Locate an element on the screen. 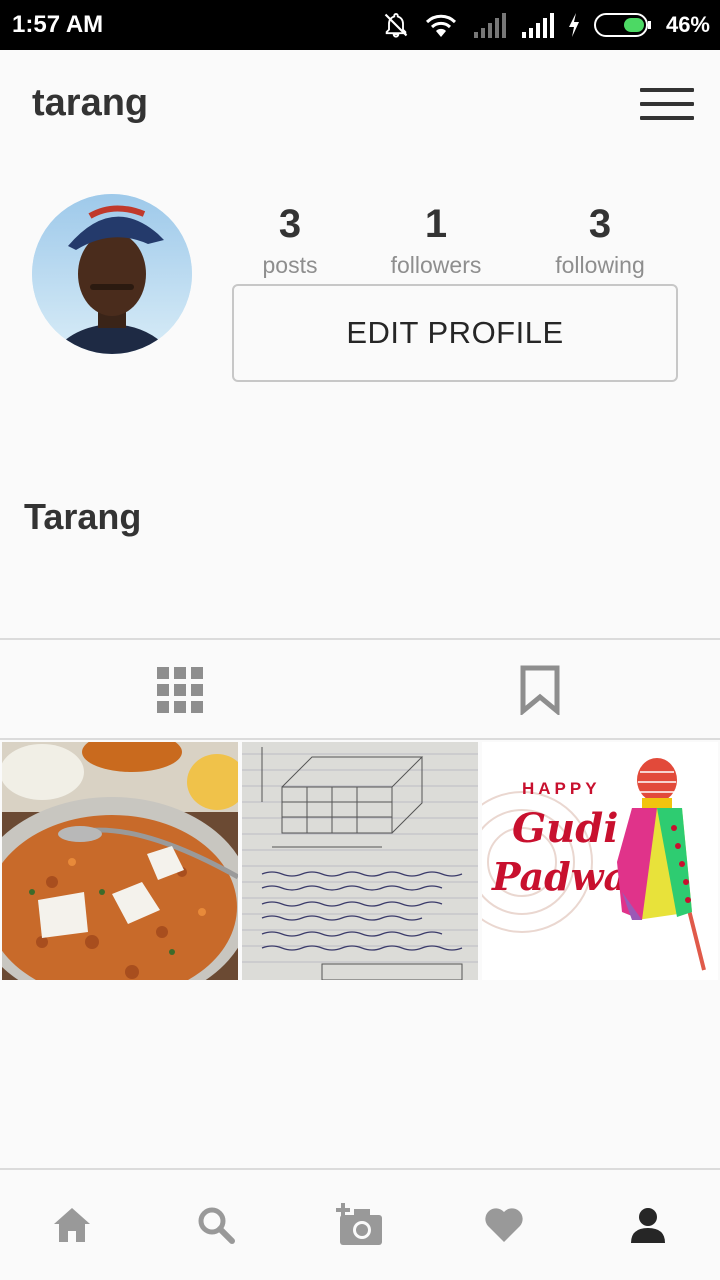 Image resolution: width=720 pixels, height=1280 pixels. camera-add-icon is located at coordinates (359, 1224).